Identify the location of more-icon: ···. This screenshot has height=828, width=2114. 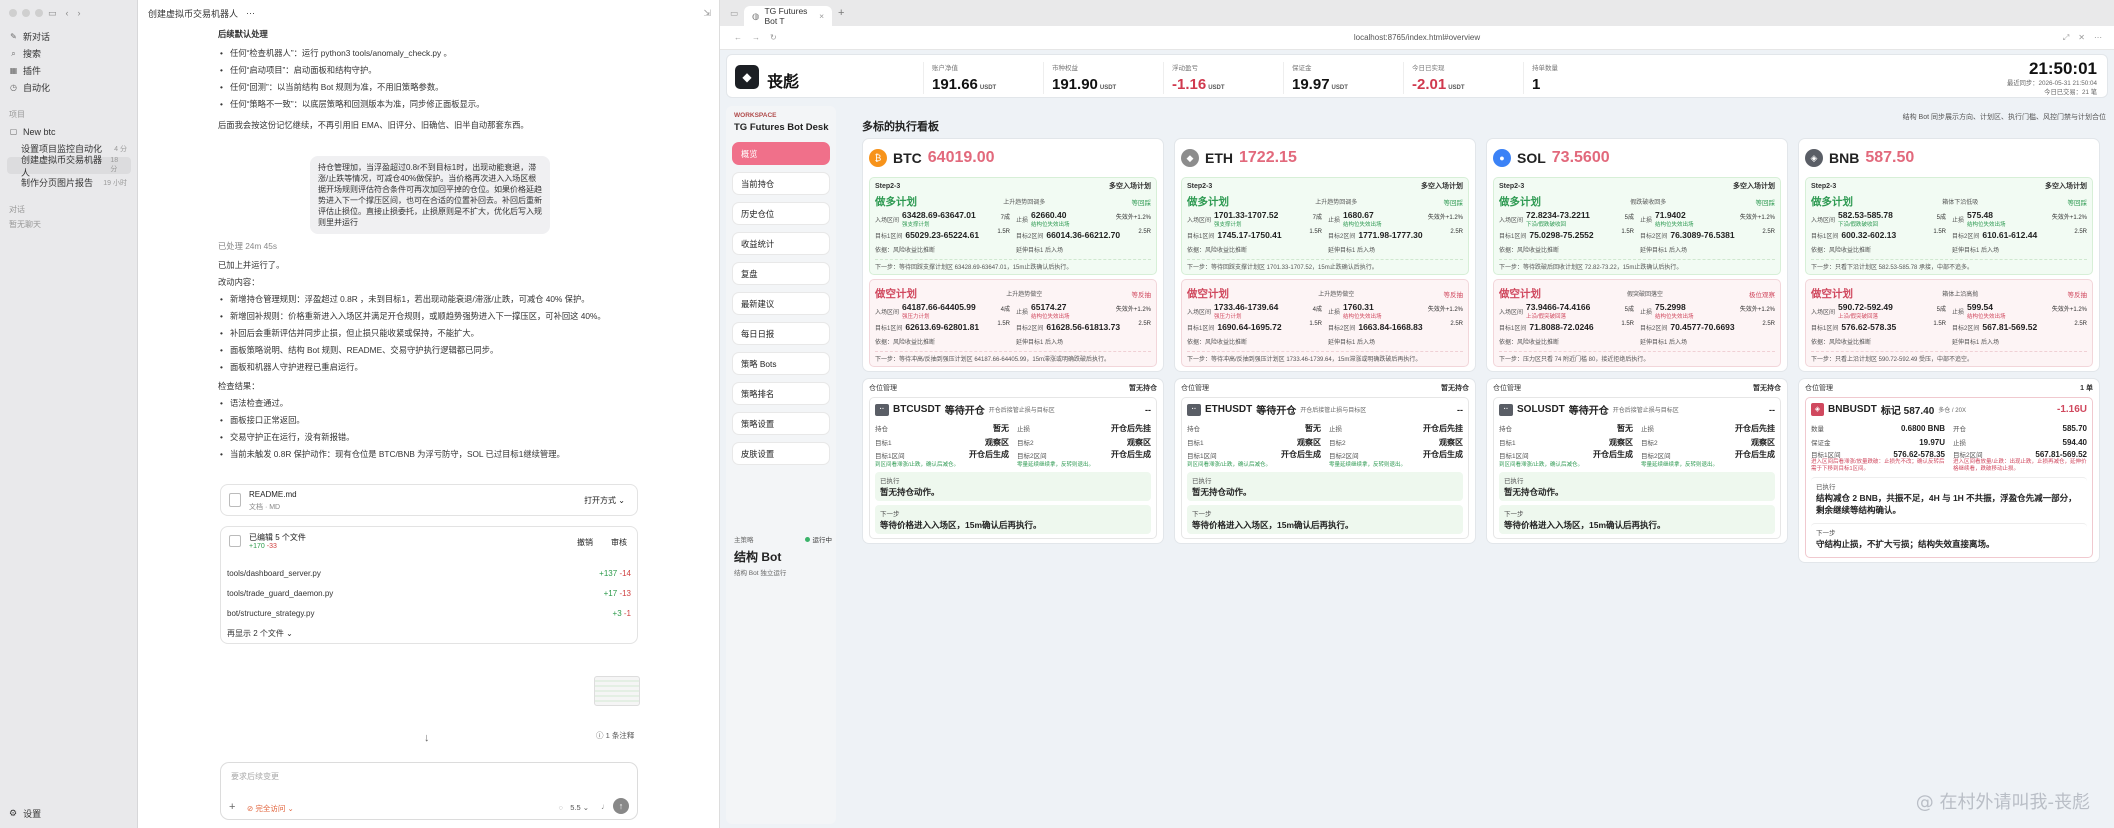
(250, 13).